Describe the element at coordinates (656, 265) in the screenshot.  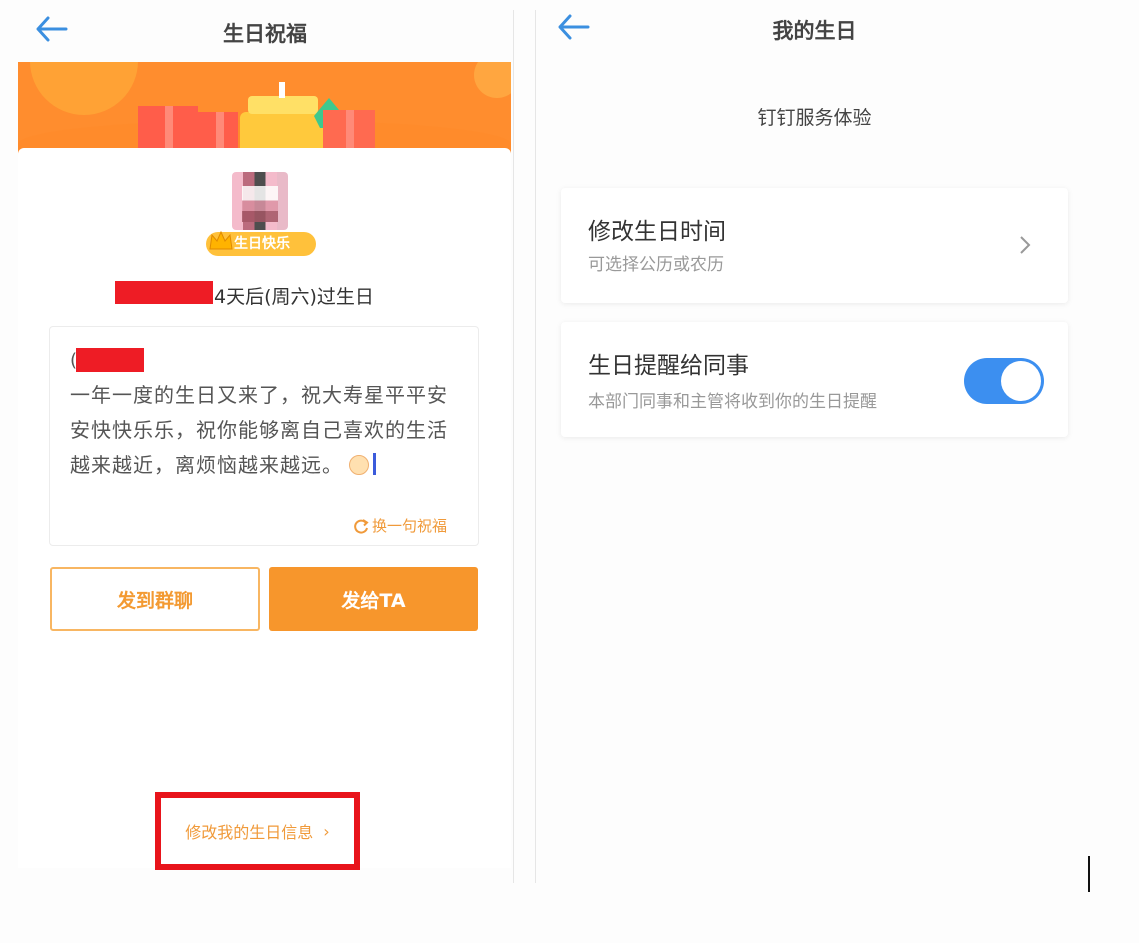
I see `row-subtitle: 可选择公历或农历` at that location.